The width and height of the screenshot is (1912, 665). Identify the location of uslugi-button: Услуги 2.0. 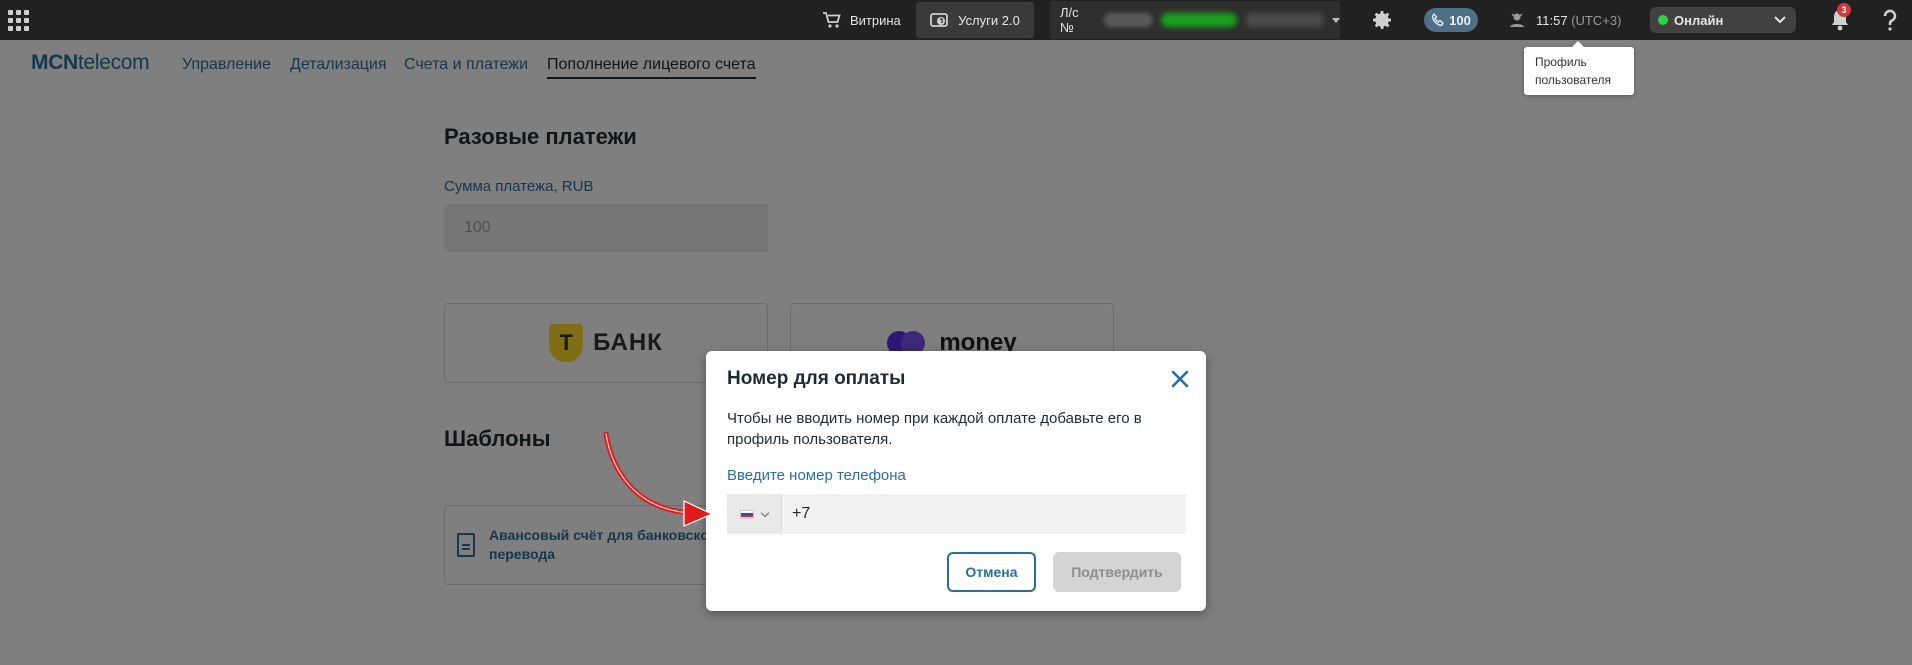
(975, 20).